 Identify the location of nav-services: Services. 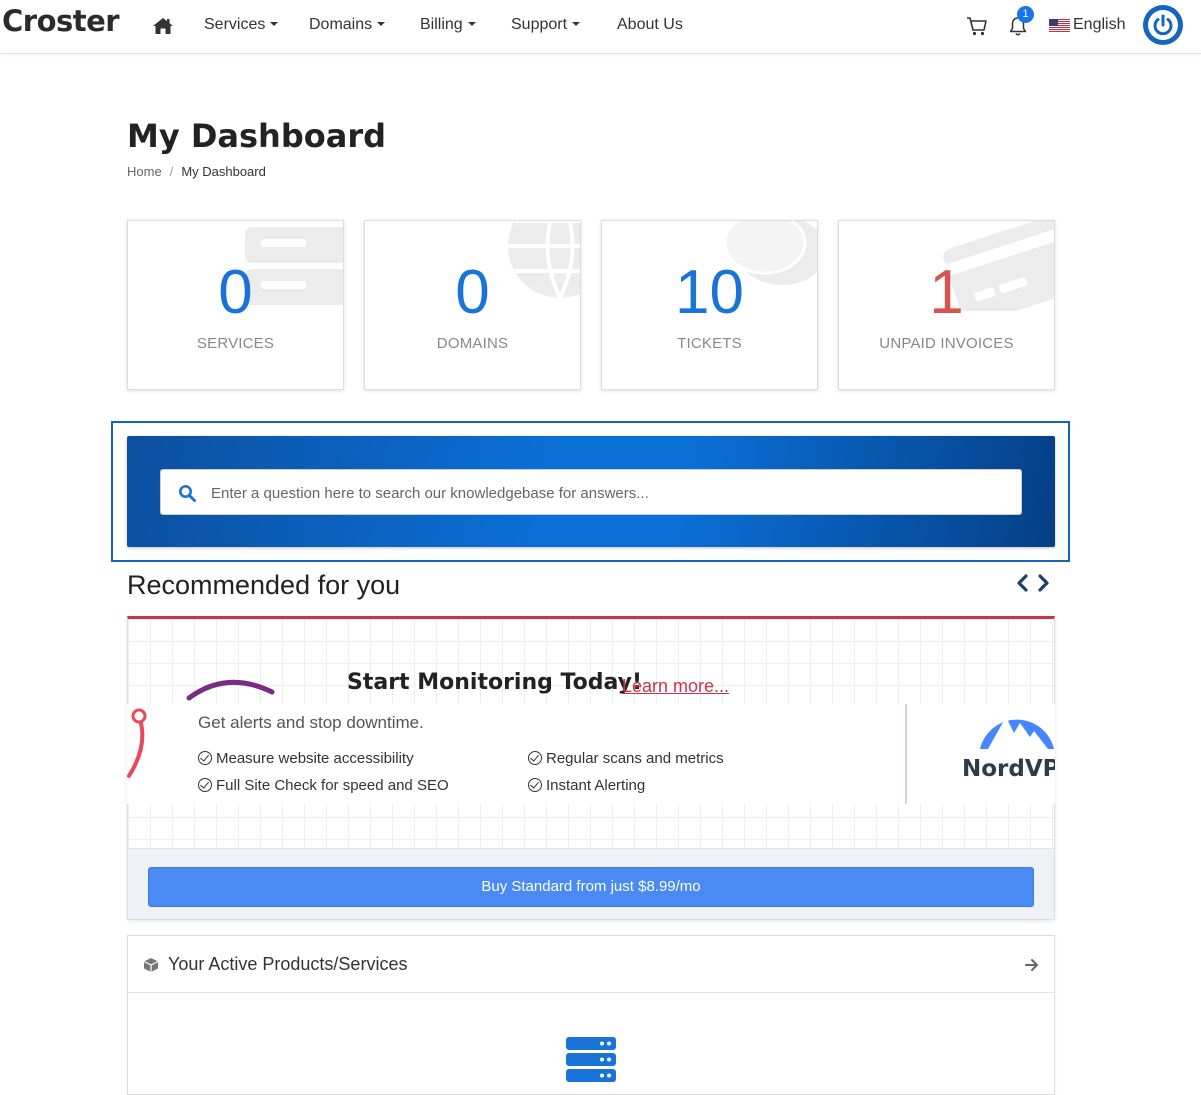
(241, 25).